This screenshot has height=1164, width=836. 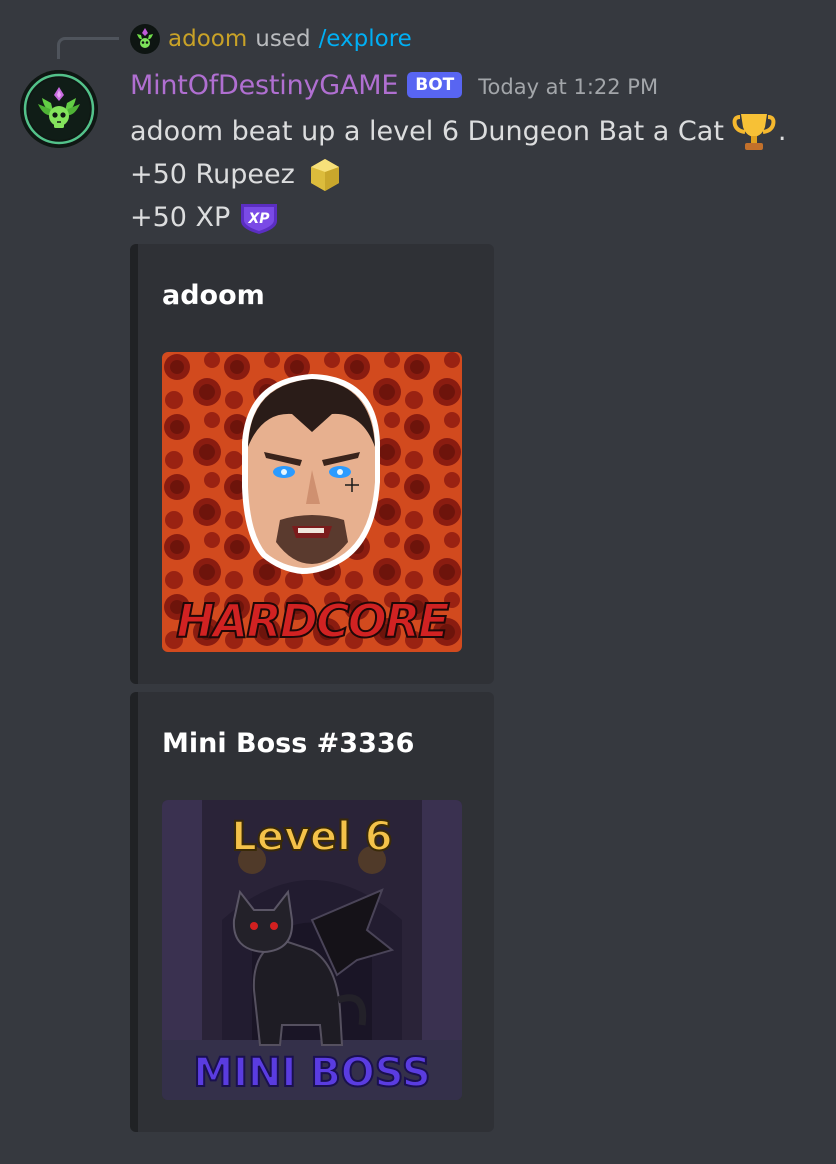 What do you see at coordinates (435, 85) in the screenshot?
I see `bot-tag: BOT` at bounding box center [435, 85].